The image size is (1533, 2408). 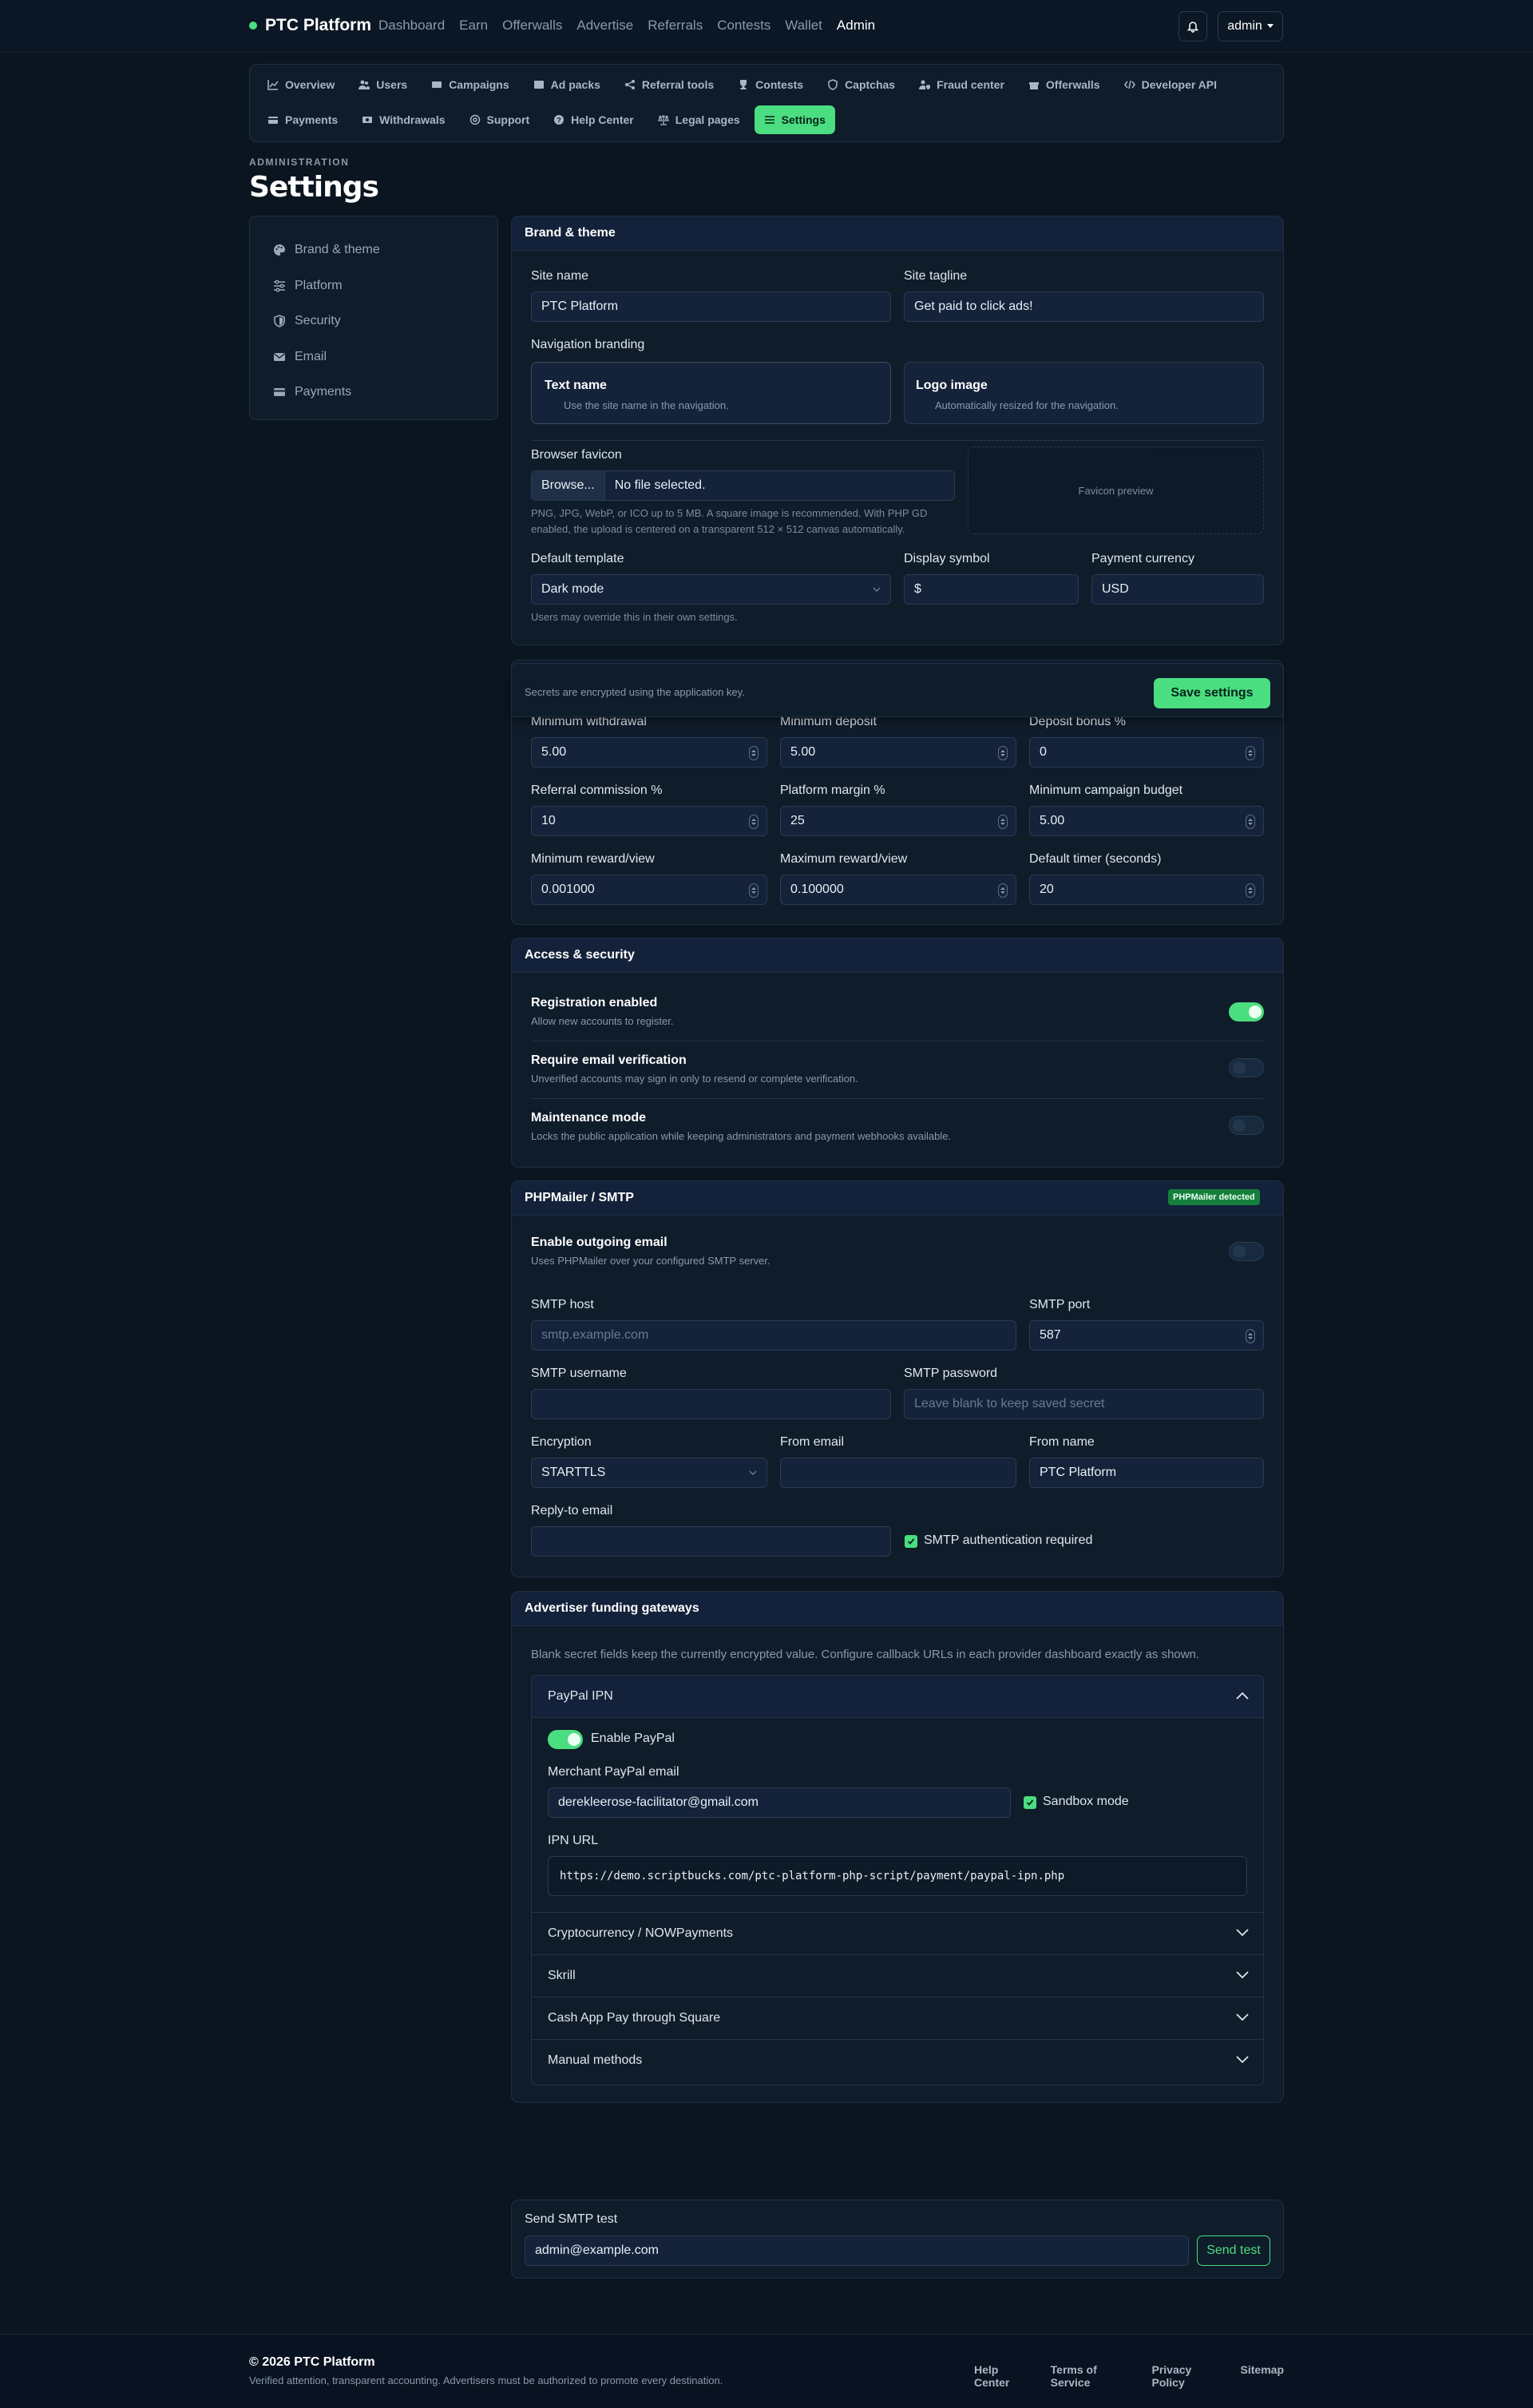 I want to click on save-settings-button: Save settings, so click(x=1212, y=693).